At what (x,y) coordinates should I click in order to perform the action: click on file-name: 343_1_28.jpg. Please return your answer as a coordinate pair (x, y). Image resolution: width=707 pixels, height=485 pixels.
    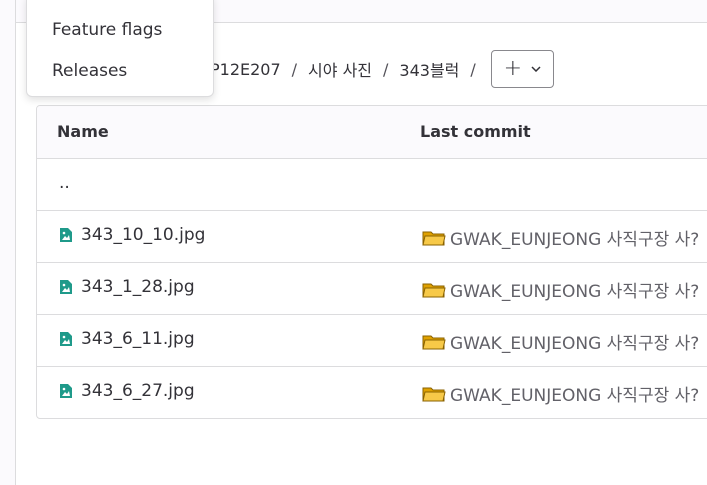
    Looking at the image, I should click on (138, 287).